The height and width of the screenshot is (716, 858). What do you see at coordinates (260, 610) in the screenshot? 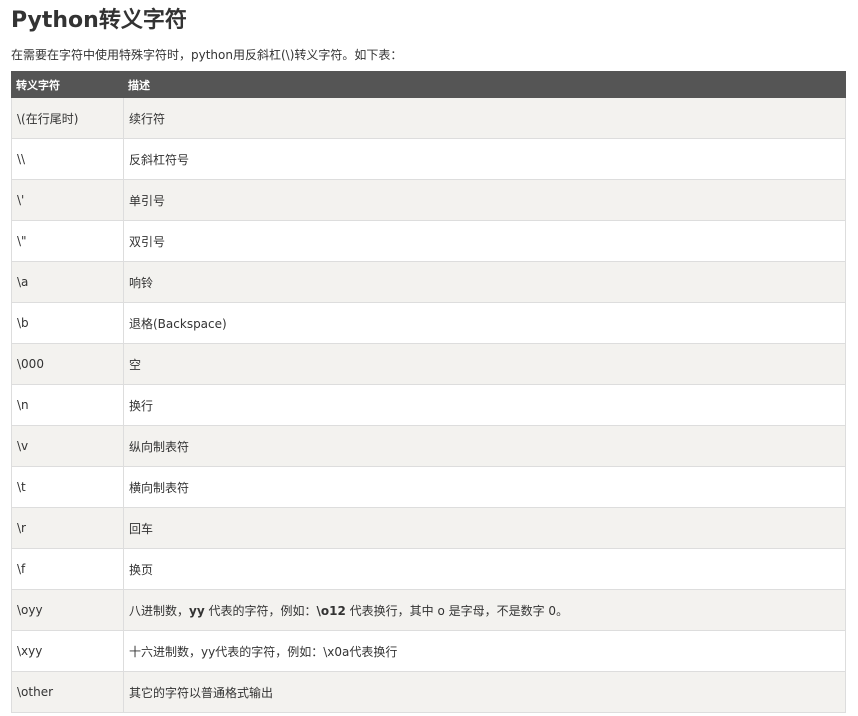
I see `description-text: 代表的字符，例如：` at bounding box center [260, 610].